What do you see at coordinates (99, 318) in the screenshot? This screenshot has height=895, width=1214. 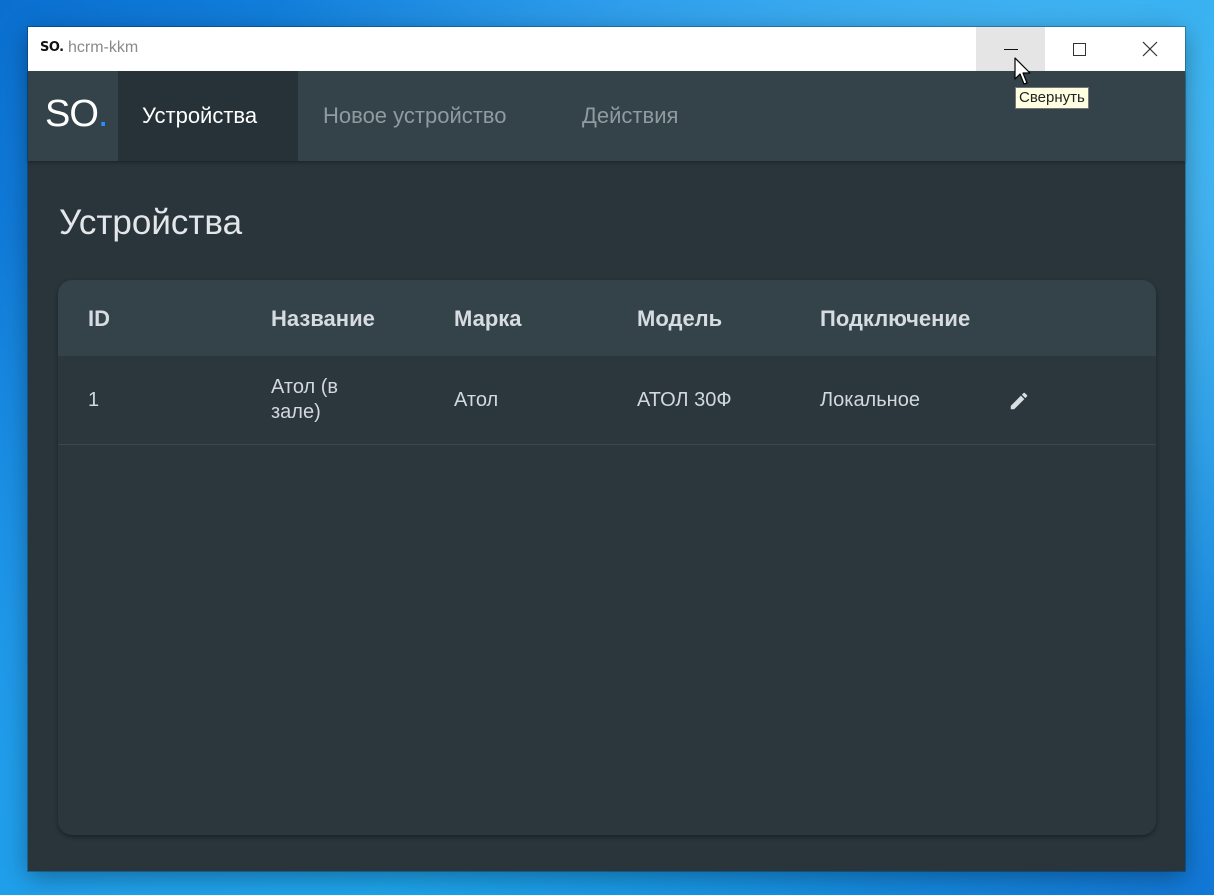 I see `column-header-id: ID` at bounding box center [99, 318].